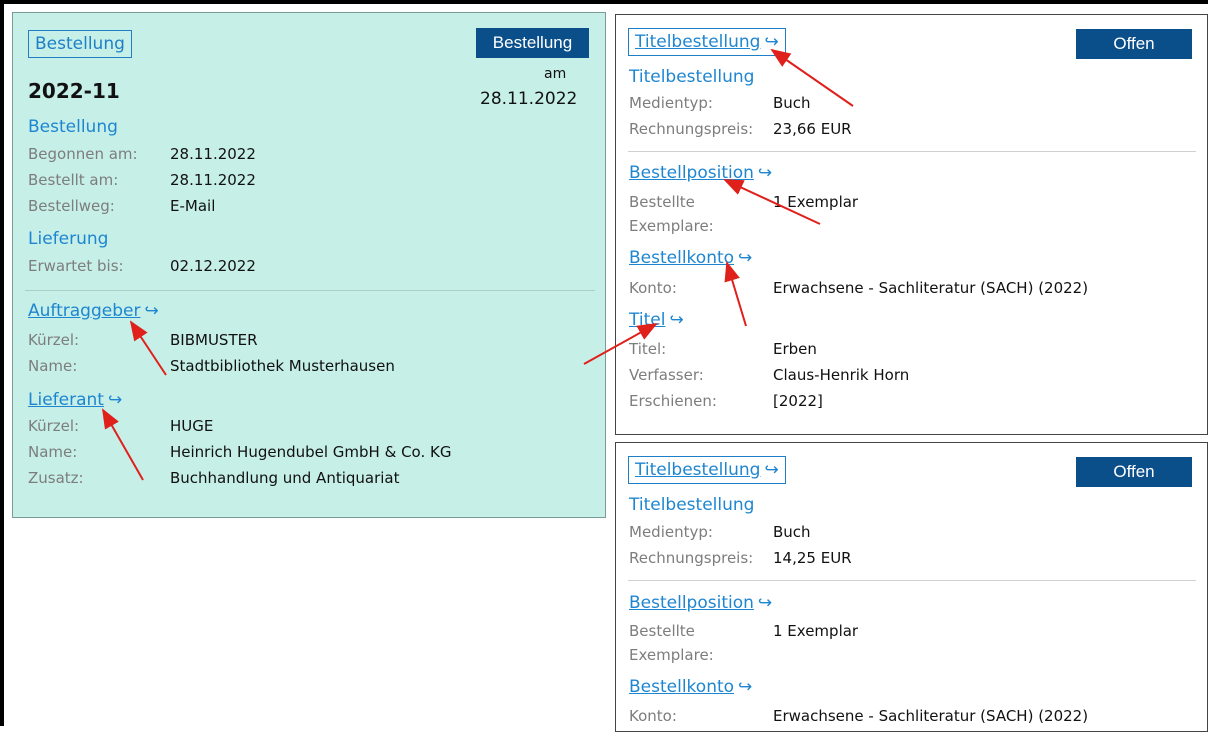 This screenshot has width=1208, height=732. Describe the element at coordinates (213, 180) in the screenshot. I see `ordered-value: 28.11.2022` at that location.